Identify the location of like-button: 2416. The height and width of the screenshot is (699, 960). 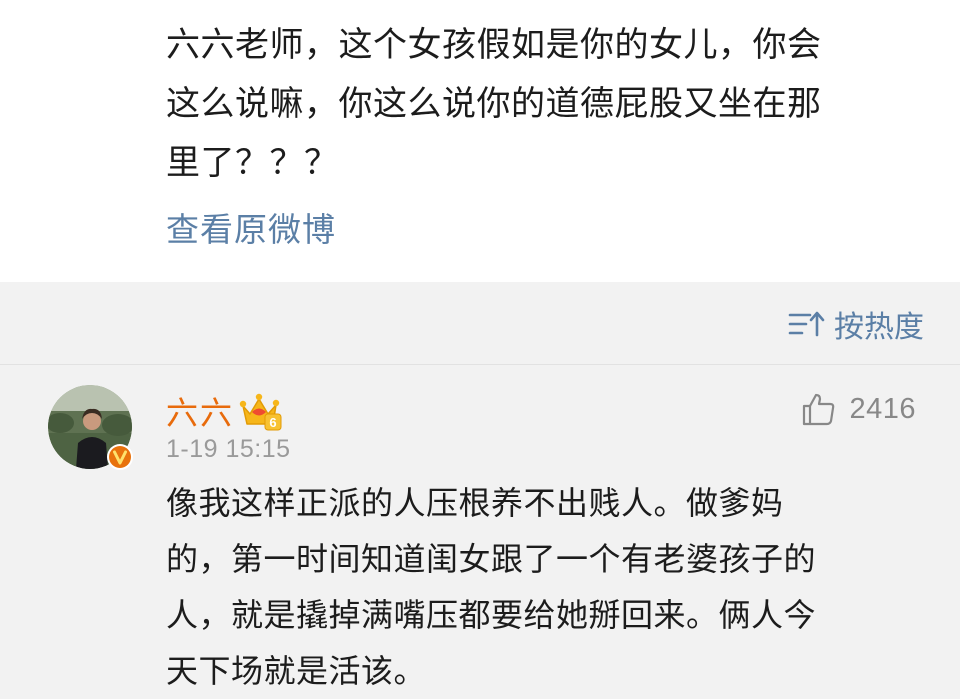
(858, 409).